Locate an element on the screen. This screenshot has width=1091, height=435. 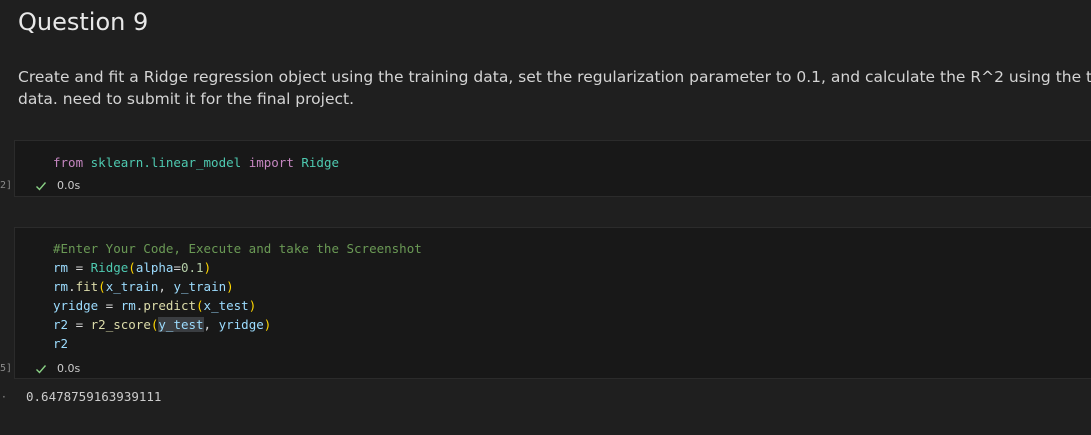
code-token-op: . is located at coordinates (72, 286).